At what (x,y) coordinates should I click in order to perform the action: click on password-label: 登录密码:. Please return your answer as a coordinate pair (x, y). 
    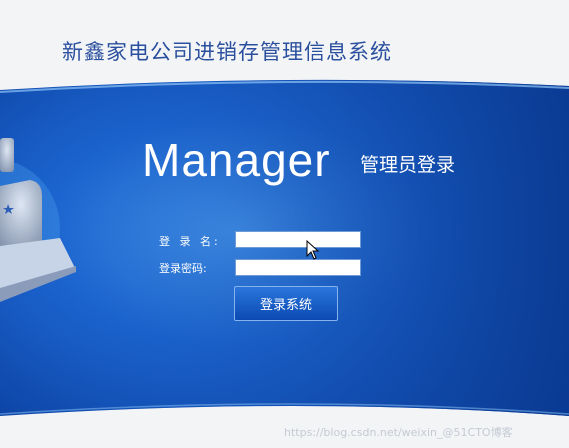
    Looking at the image, I should click on (183, 268).